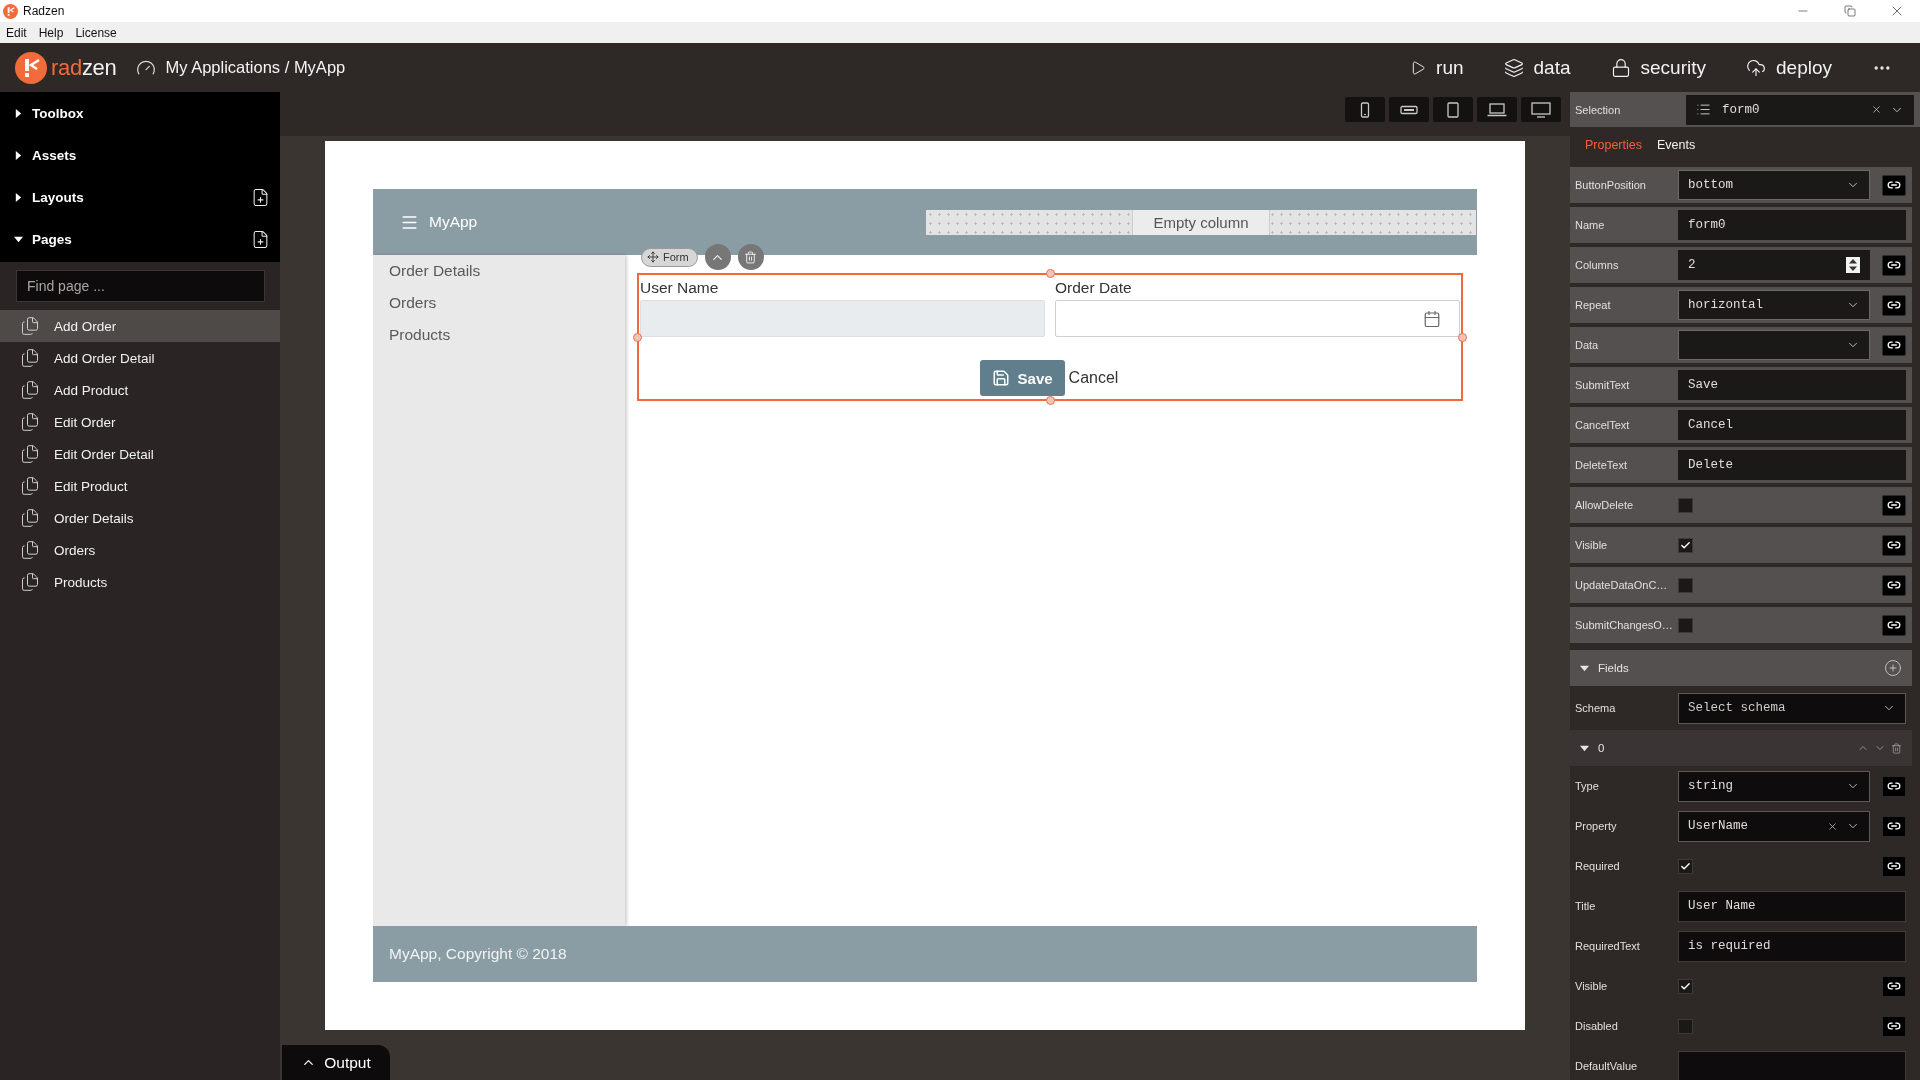 This screenshot has width=1920, height=1080. What do you see at coordinates (1792, 946) in the screenshot?
I see `text-field: is required` at bounding box center [1792, 946].